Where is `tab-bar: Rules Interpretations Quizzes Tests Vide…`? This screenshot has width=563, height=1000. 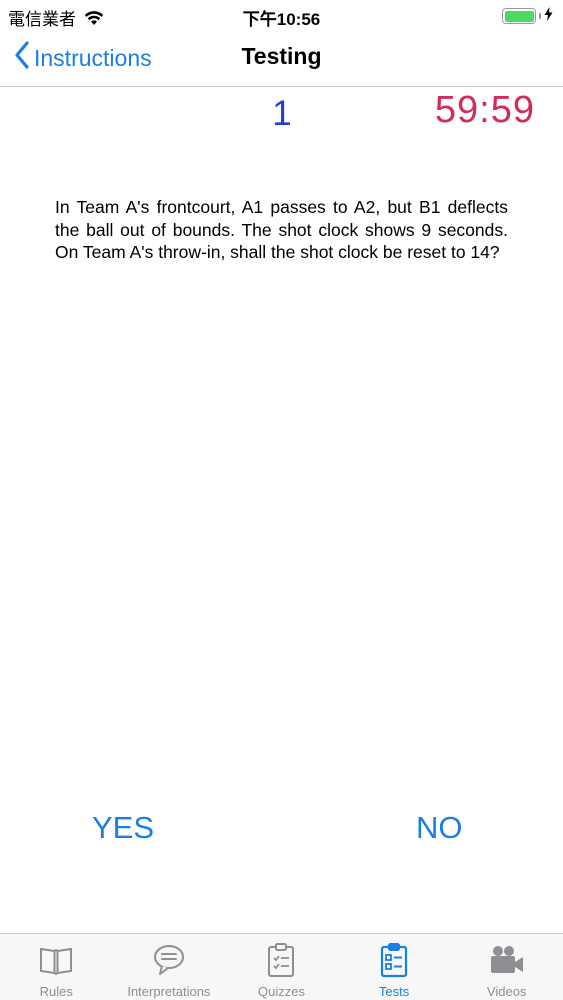 tab-bar: Rules Interpretations Quizzes Tests Vide… is located at coordinates (281, 966).